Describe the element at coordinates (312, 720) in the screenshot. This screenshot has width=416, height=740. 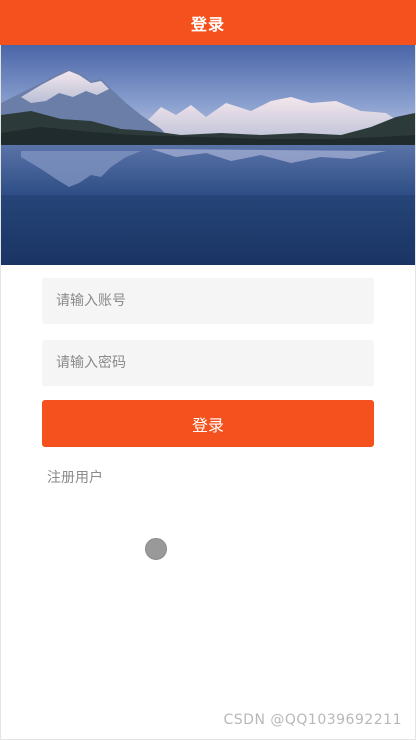
I see `watermark: CSDN @QQ1039692211` at that location.